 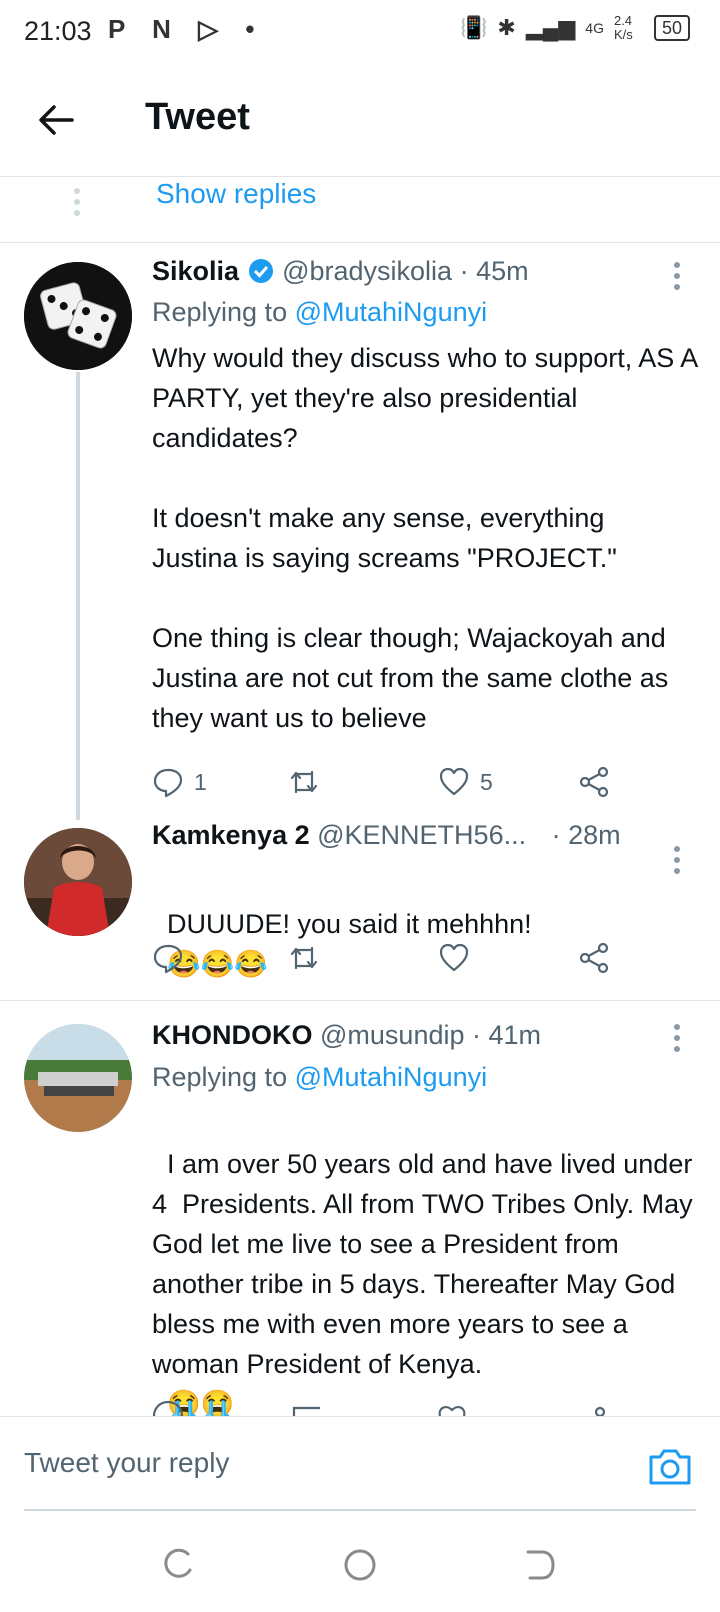 I want to click on input-underline, so click(x=360, y=1510).